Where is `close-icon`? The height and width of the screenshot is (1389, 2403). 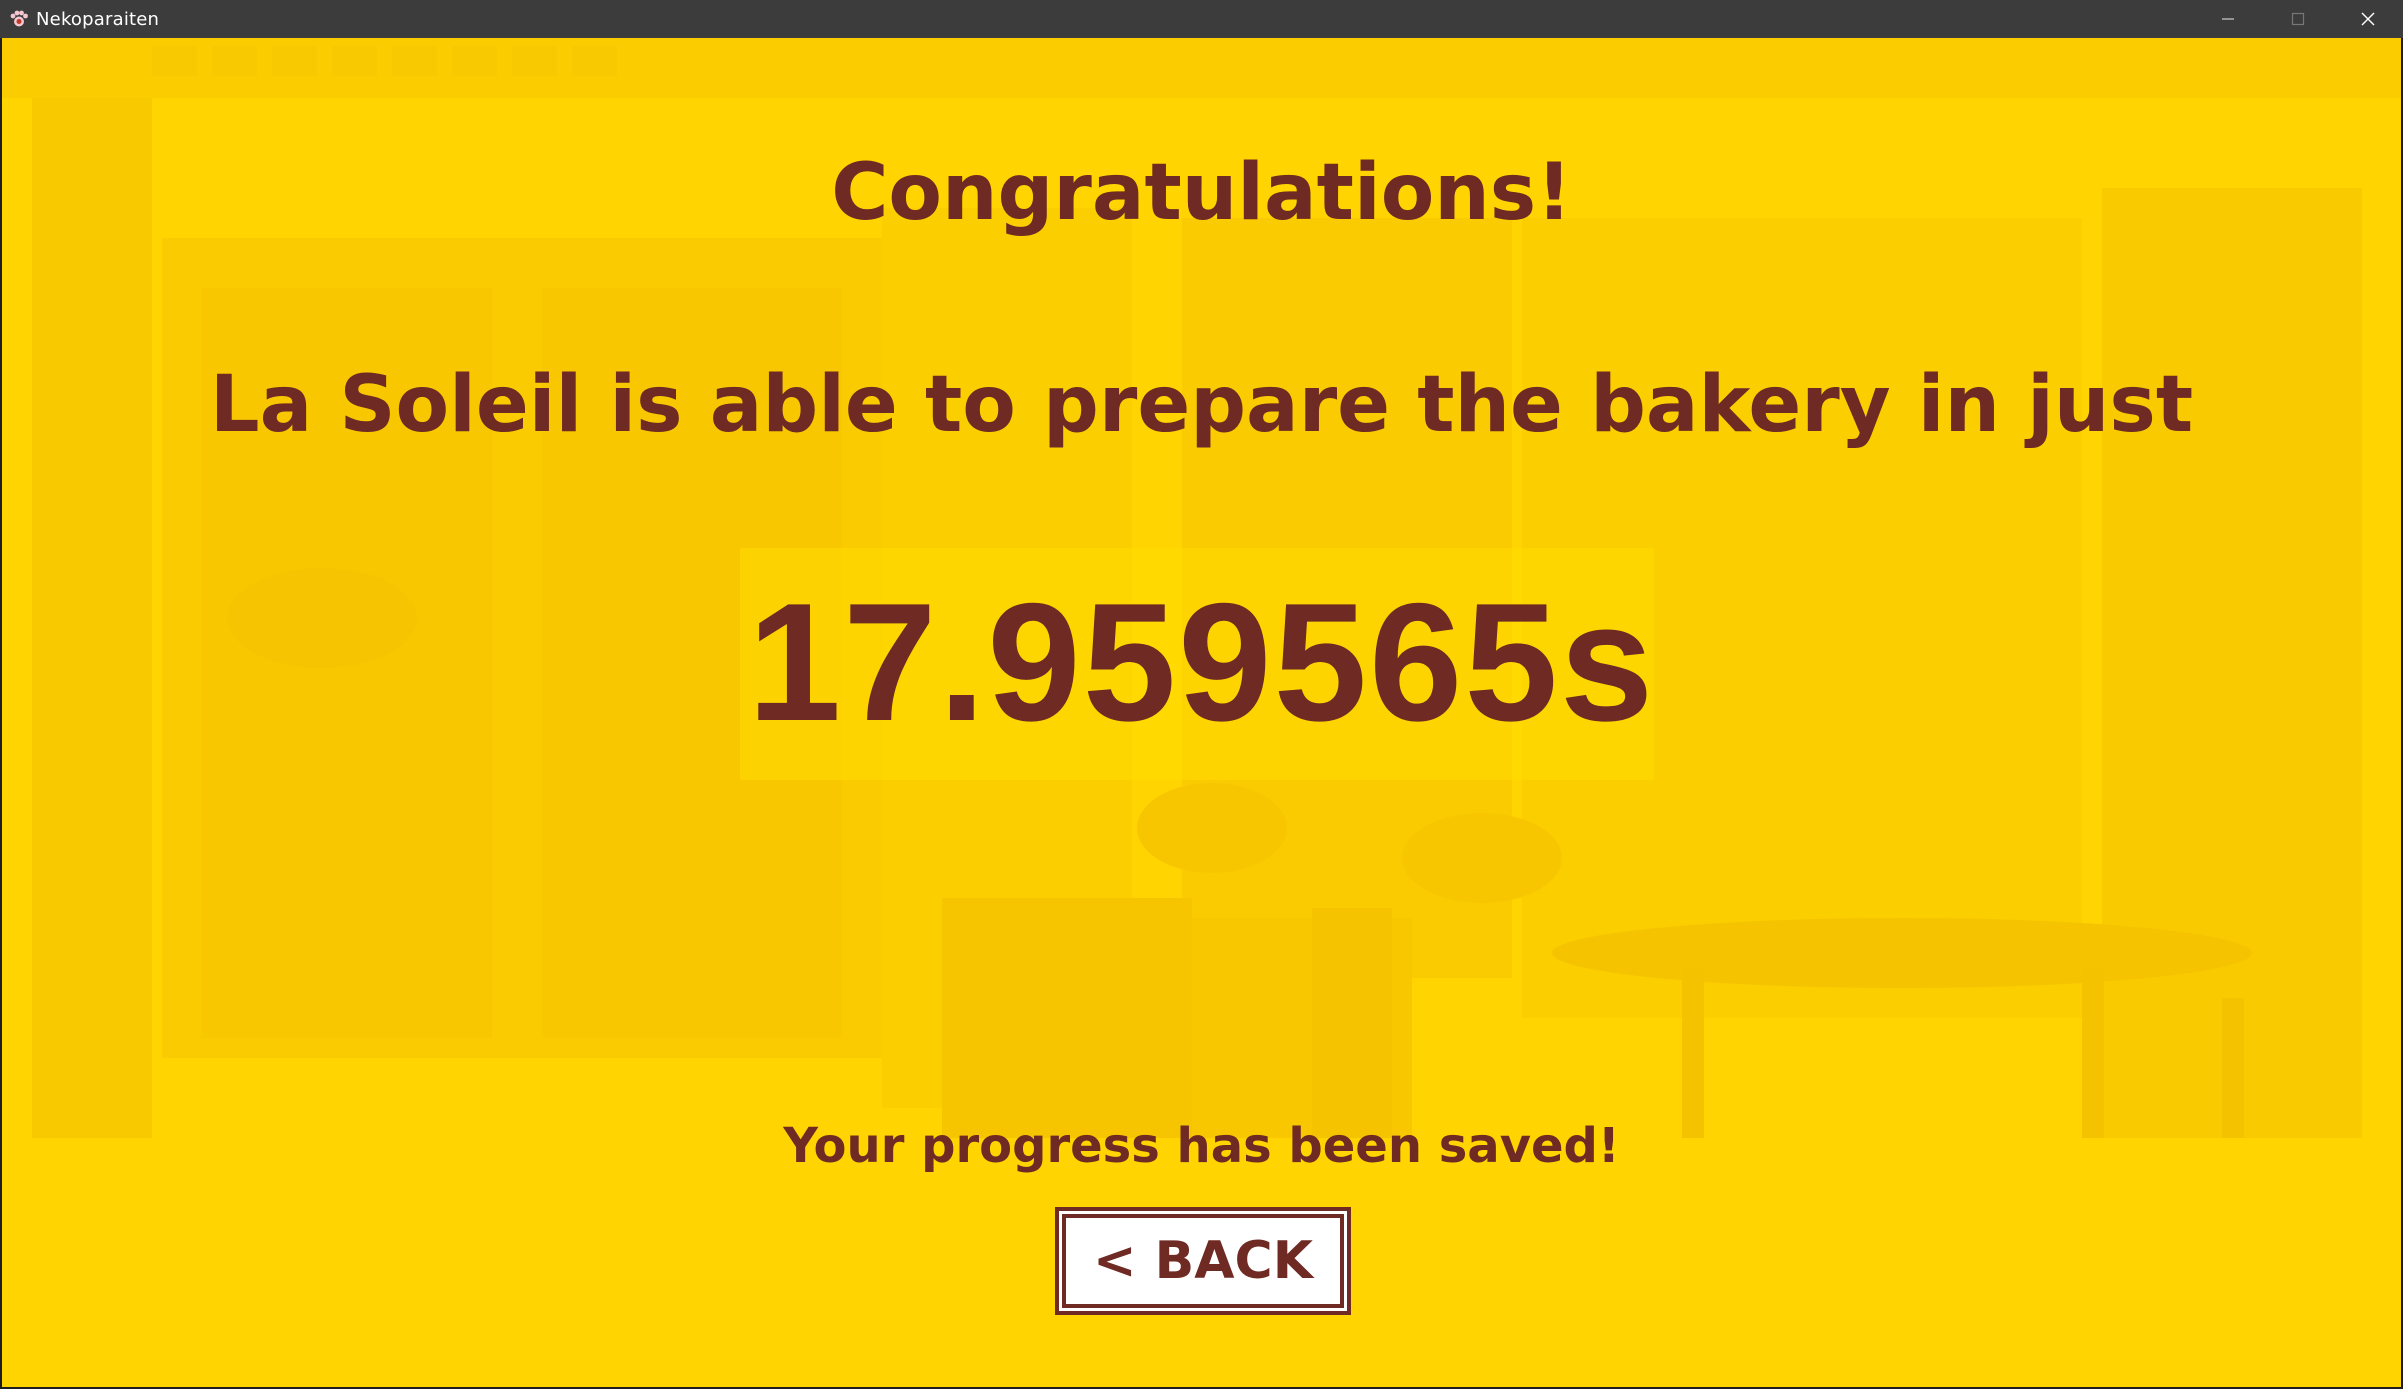 close-icon is located at coordinates (2368, 19).